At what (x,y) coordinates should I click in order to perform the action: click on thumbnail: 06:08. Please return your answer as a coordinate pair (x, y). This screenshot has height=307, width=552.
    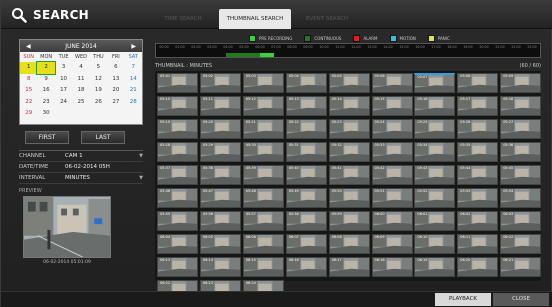
    Looking at the image, I should click on (349, 244).